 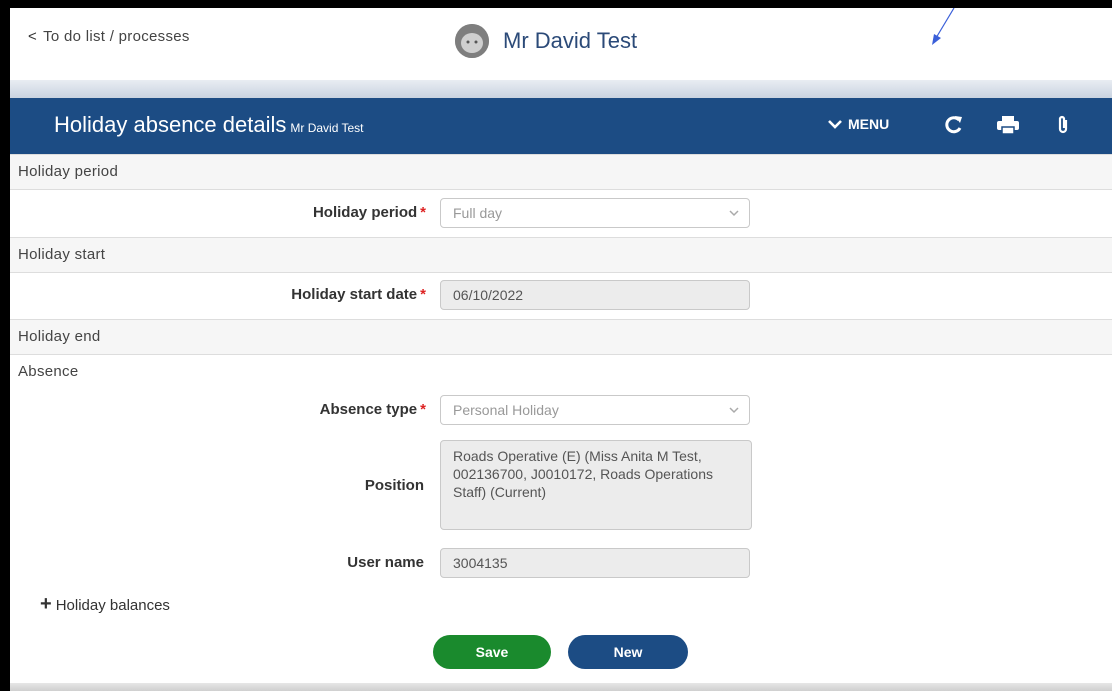 I want to click on section-label: Holiday end, so click(x=59, y=336).